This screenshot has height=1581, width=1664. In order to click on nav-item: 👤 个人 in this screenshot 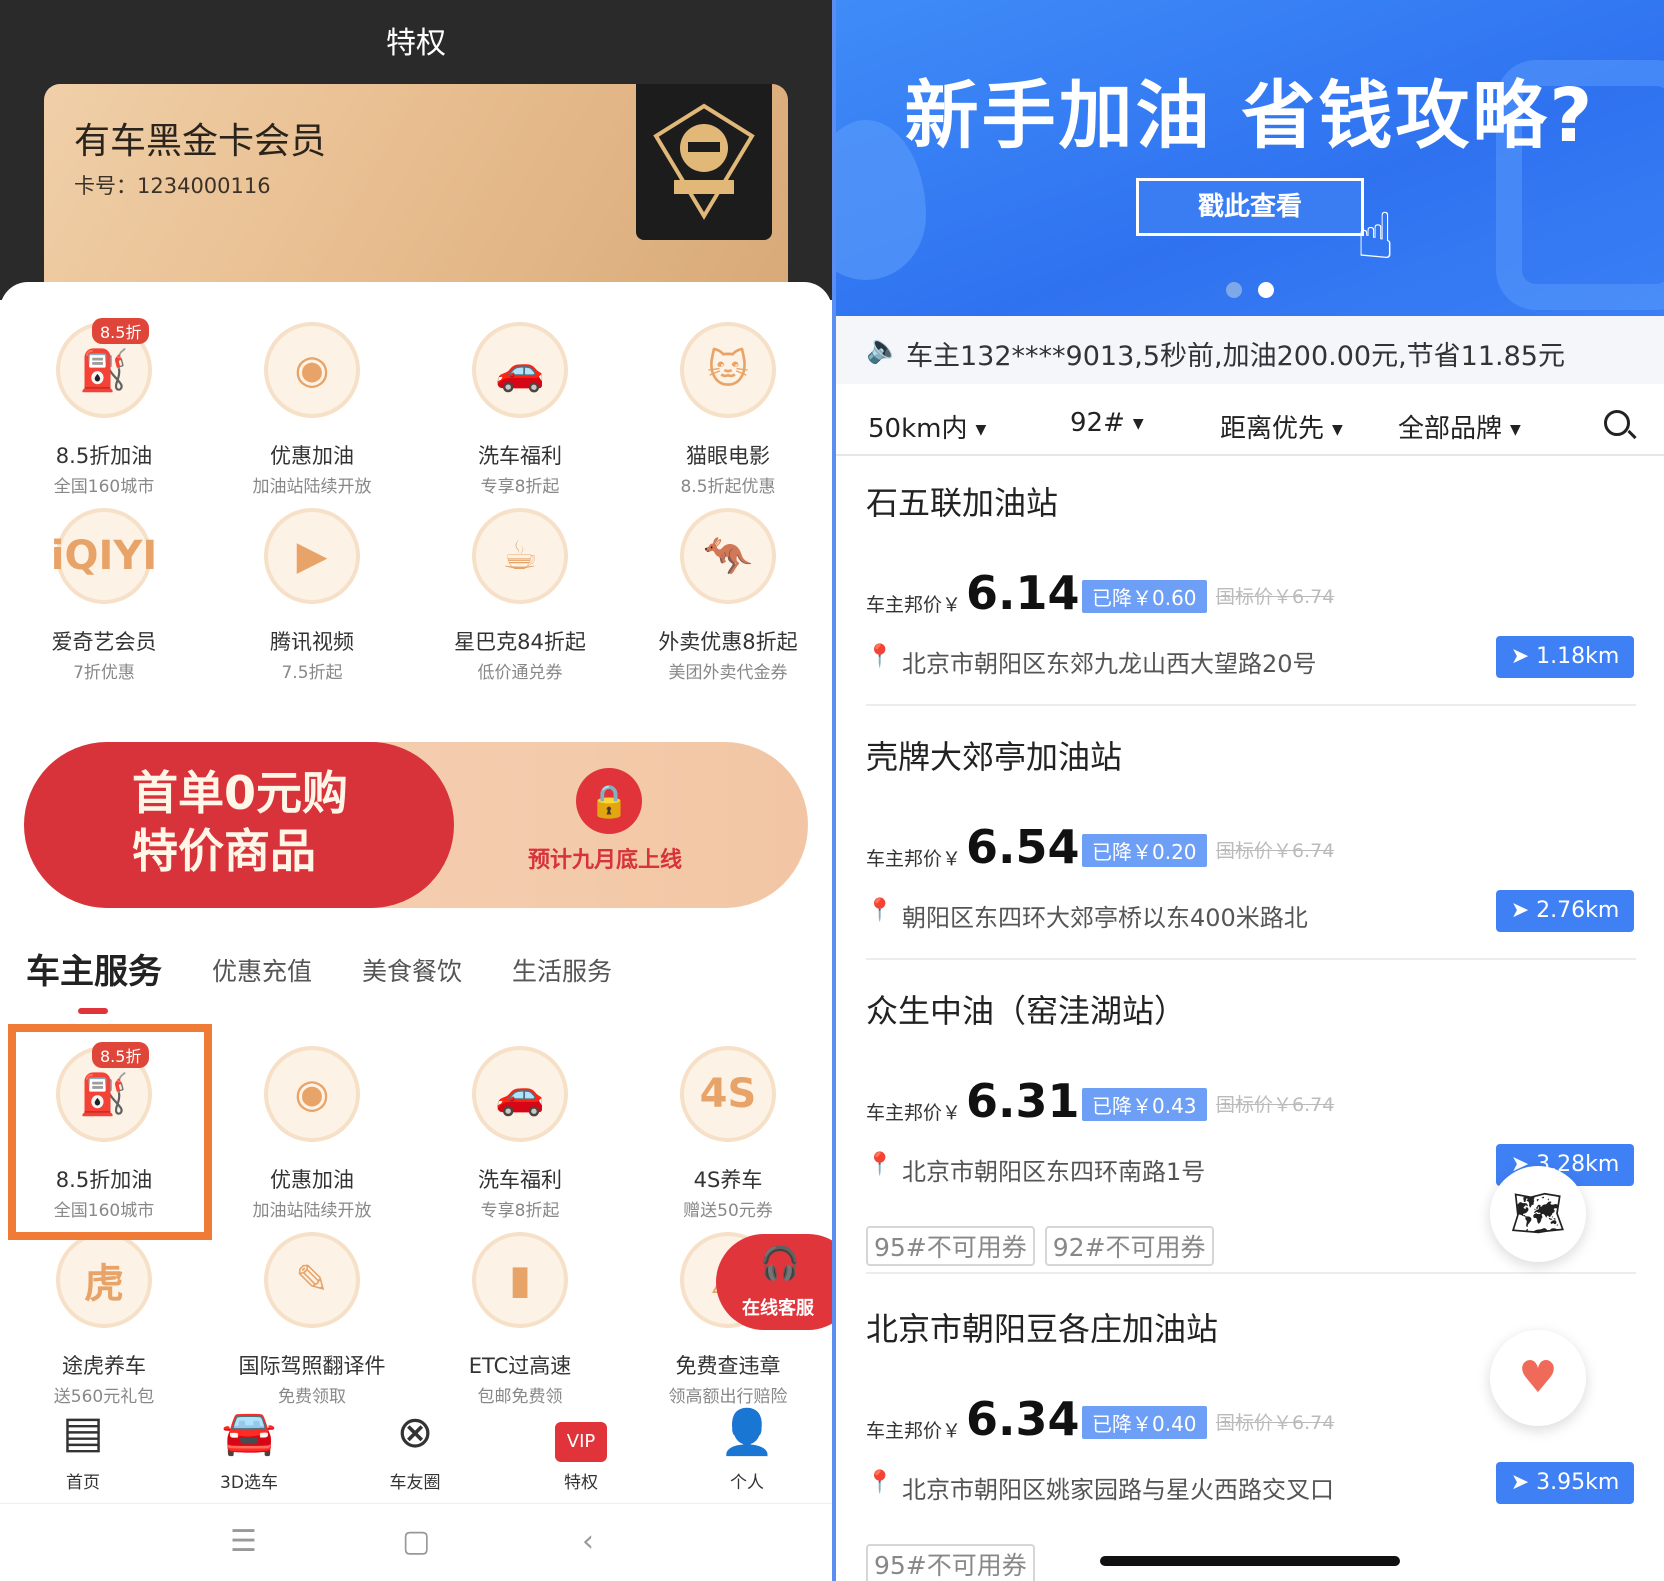, I will do `click(747, 1448)`.